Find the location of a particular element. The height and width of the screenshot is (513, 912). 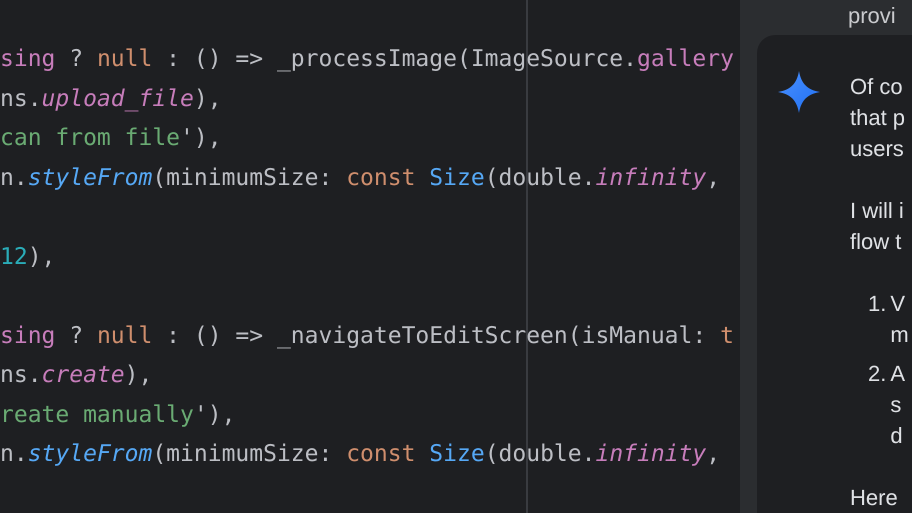

list-item-text: s is located at coordinates (896, 405).